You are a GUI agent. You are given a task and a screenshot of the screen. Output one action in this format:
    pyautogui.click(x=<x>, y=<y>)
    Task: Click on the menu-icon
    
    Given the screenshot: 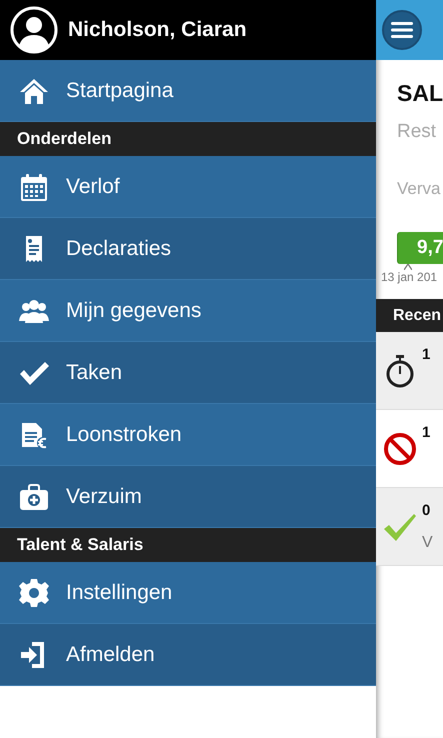 What is the action you would take?
    pyautogui.click(x=402, y=30)
    